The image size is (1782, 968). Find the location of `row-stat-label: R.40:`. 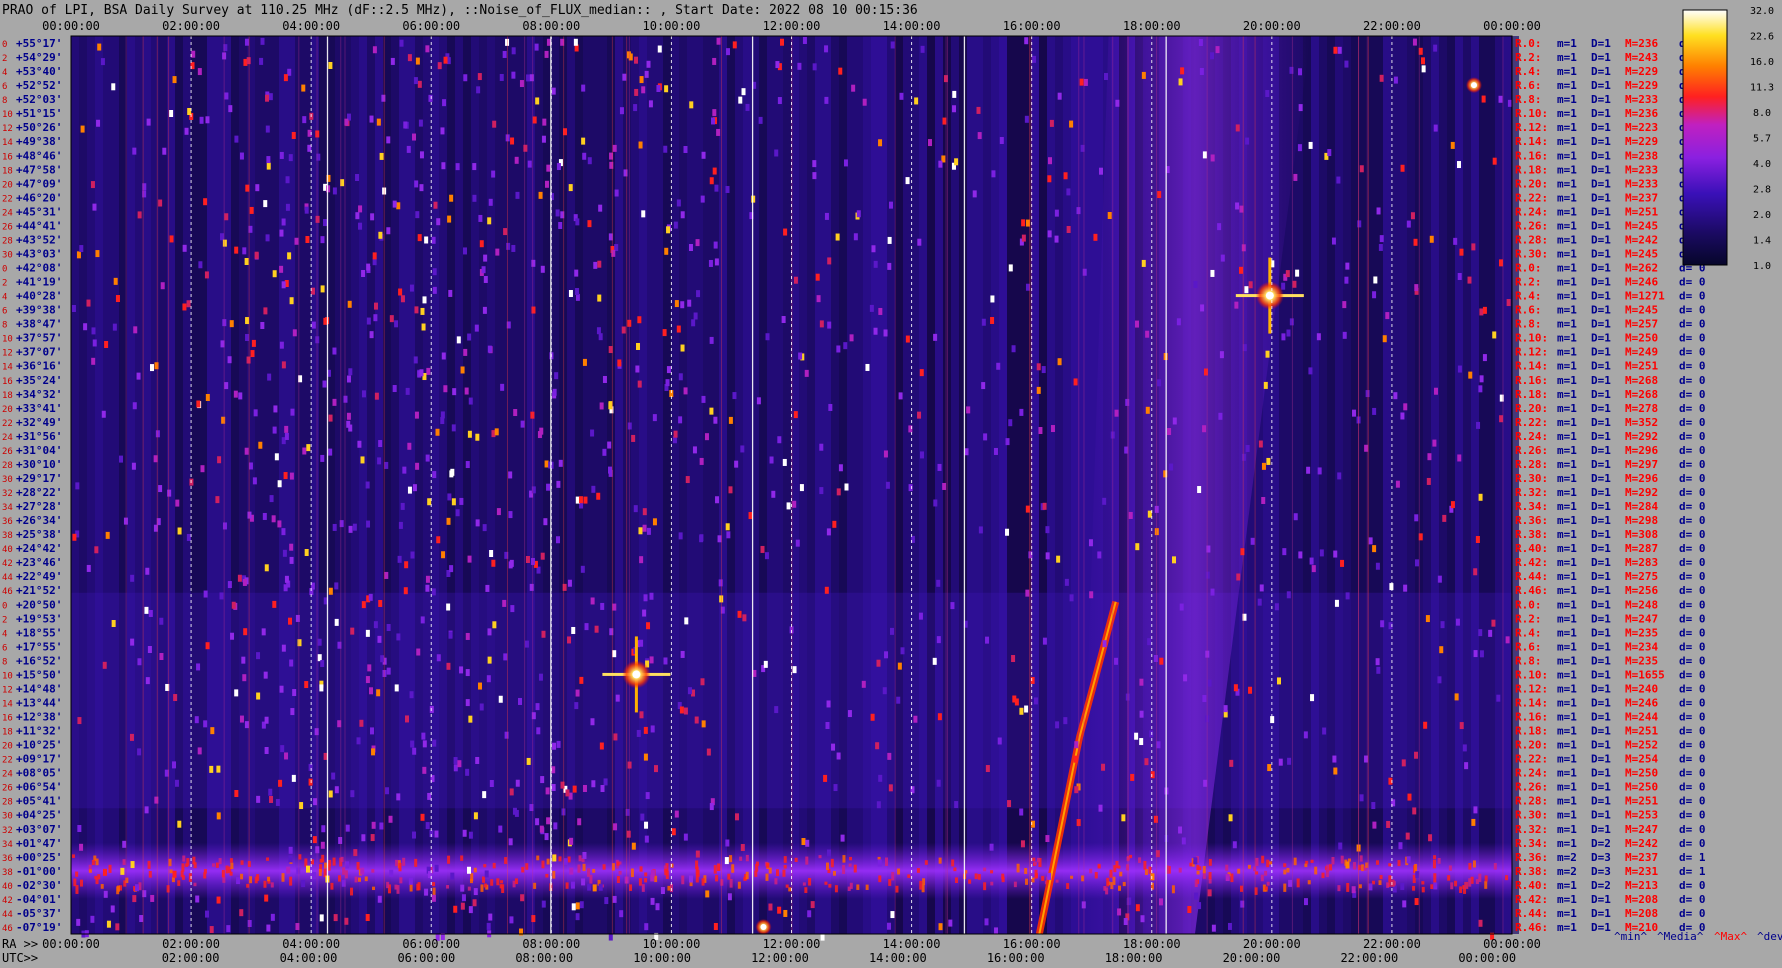

row-stat-label: R.40: is located at coordinates (1531, 885).